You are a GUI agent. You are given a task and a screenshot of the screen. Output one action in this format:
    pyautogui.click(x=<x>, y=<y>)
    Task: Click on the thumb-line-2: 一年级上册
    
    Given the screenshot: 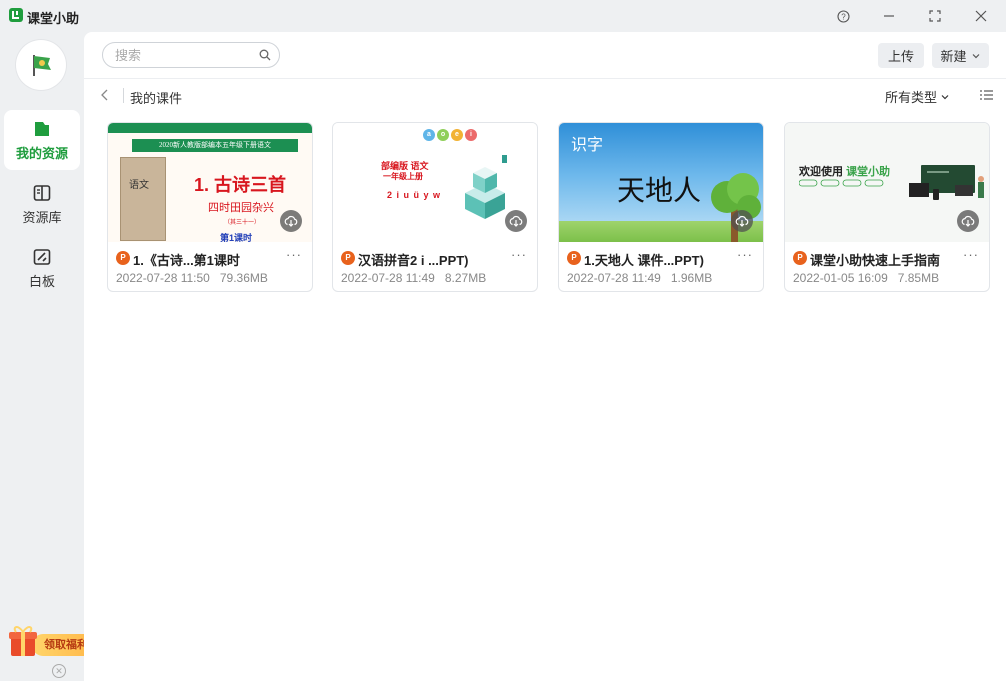 What is the action you would take?
    pyautogui.click(x=403, y=176)
    